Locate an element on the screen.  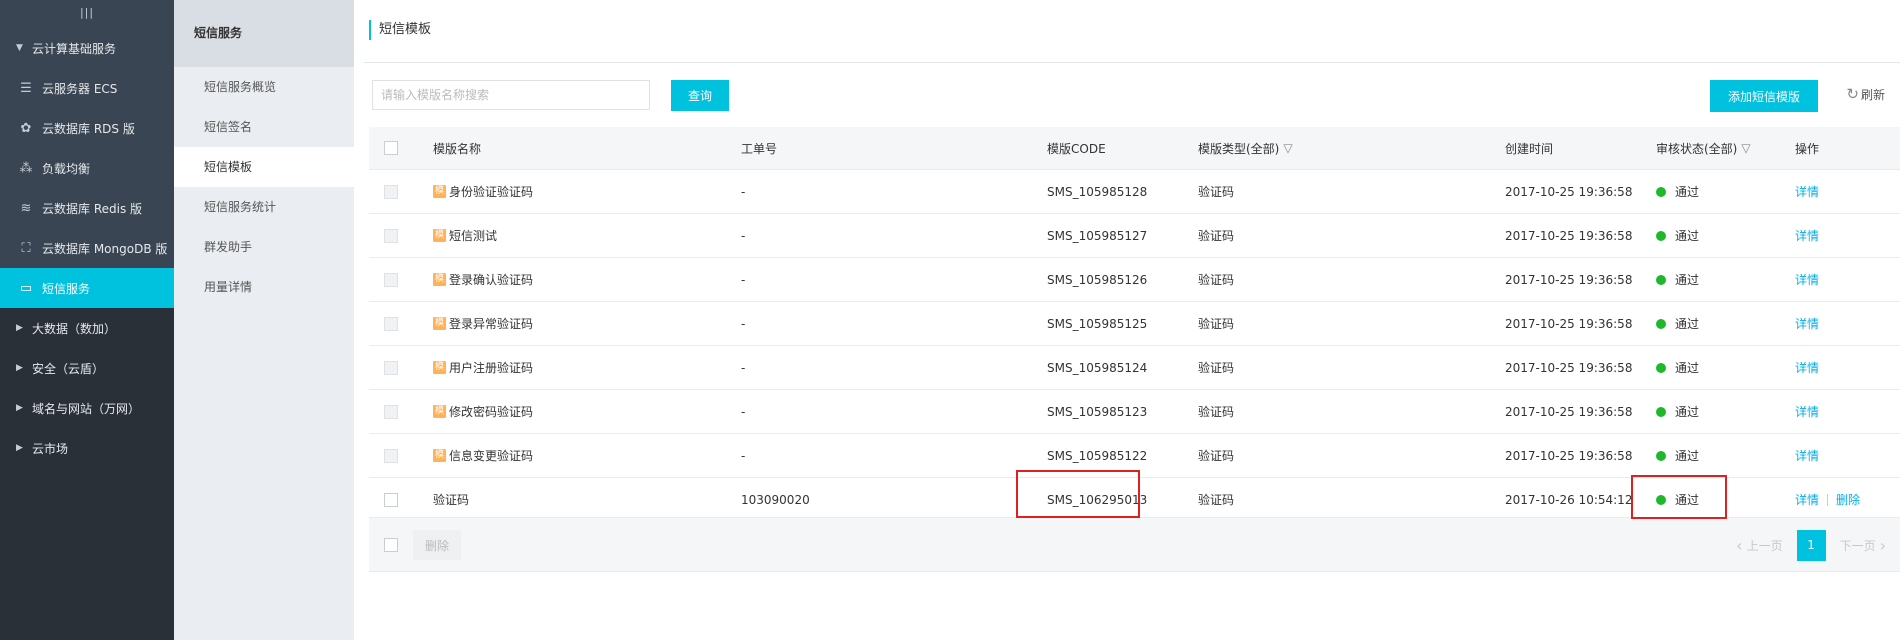
template-name: 身份验证验证码 is located at coordinates (491, 192).